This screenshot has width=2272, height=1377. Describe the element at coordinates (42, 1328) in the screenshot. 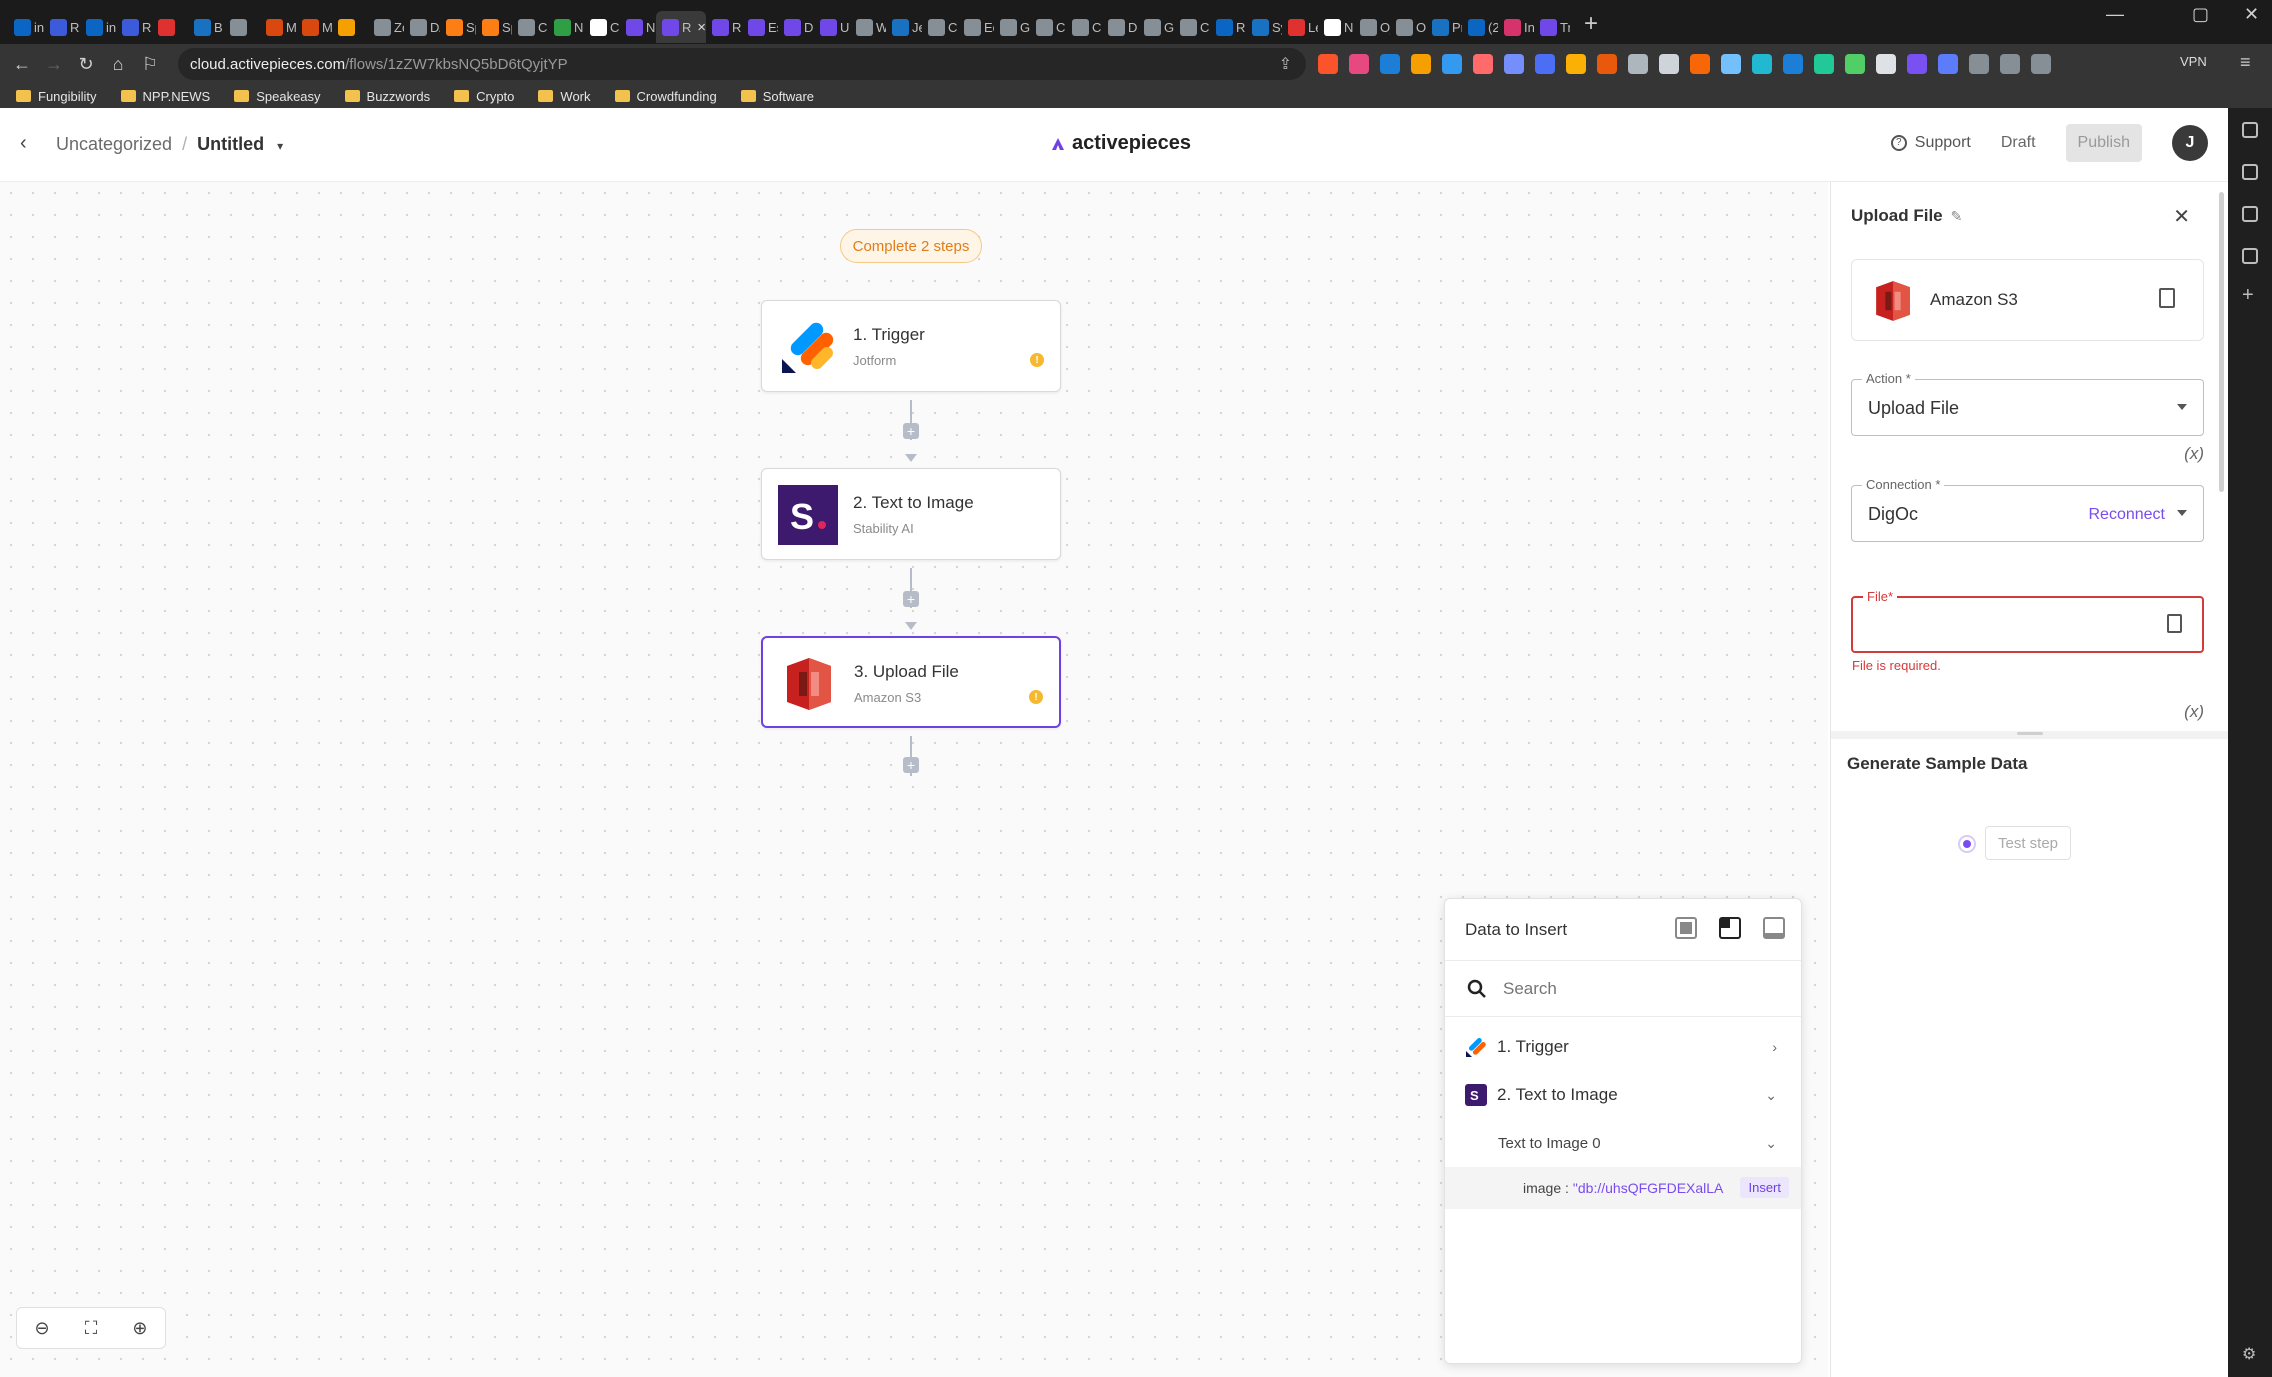

I see `zoom-out-icon: ⊖` at that location.